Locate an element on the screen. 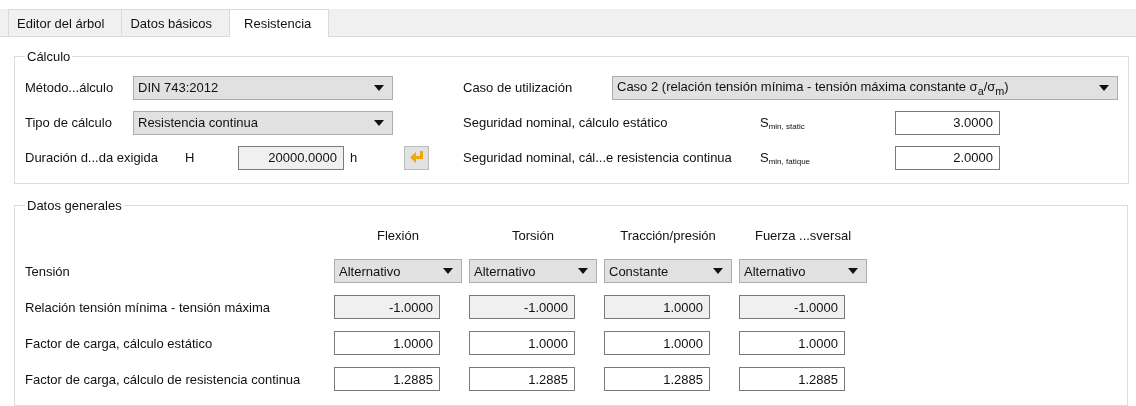  dropdown: Caso 2 (relación tensión mínima - tensión máxima constante σ$_{a}$/σ$_{m}$) is located at coordinates (865, 87).